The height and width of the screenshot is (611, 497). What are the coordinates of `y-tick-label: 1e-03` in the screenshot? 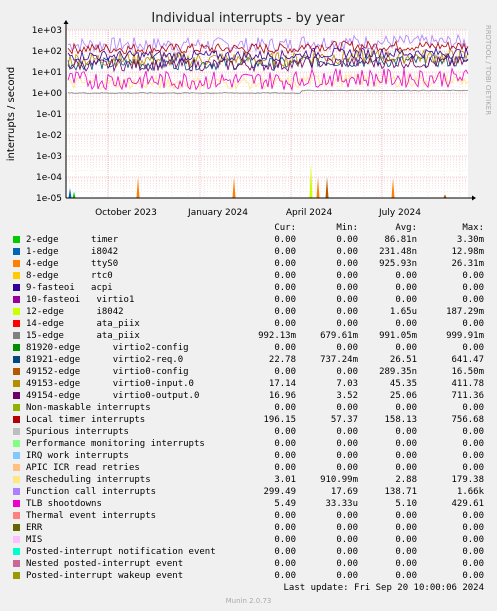 It's located at (49, 157).